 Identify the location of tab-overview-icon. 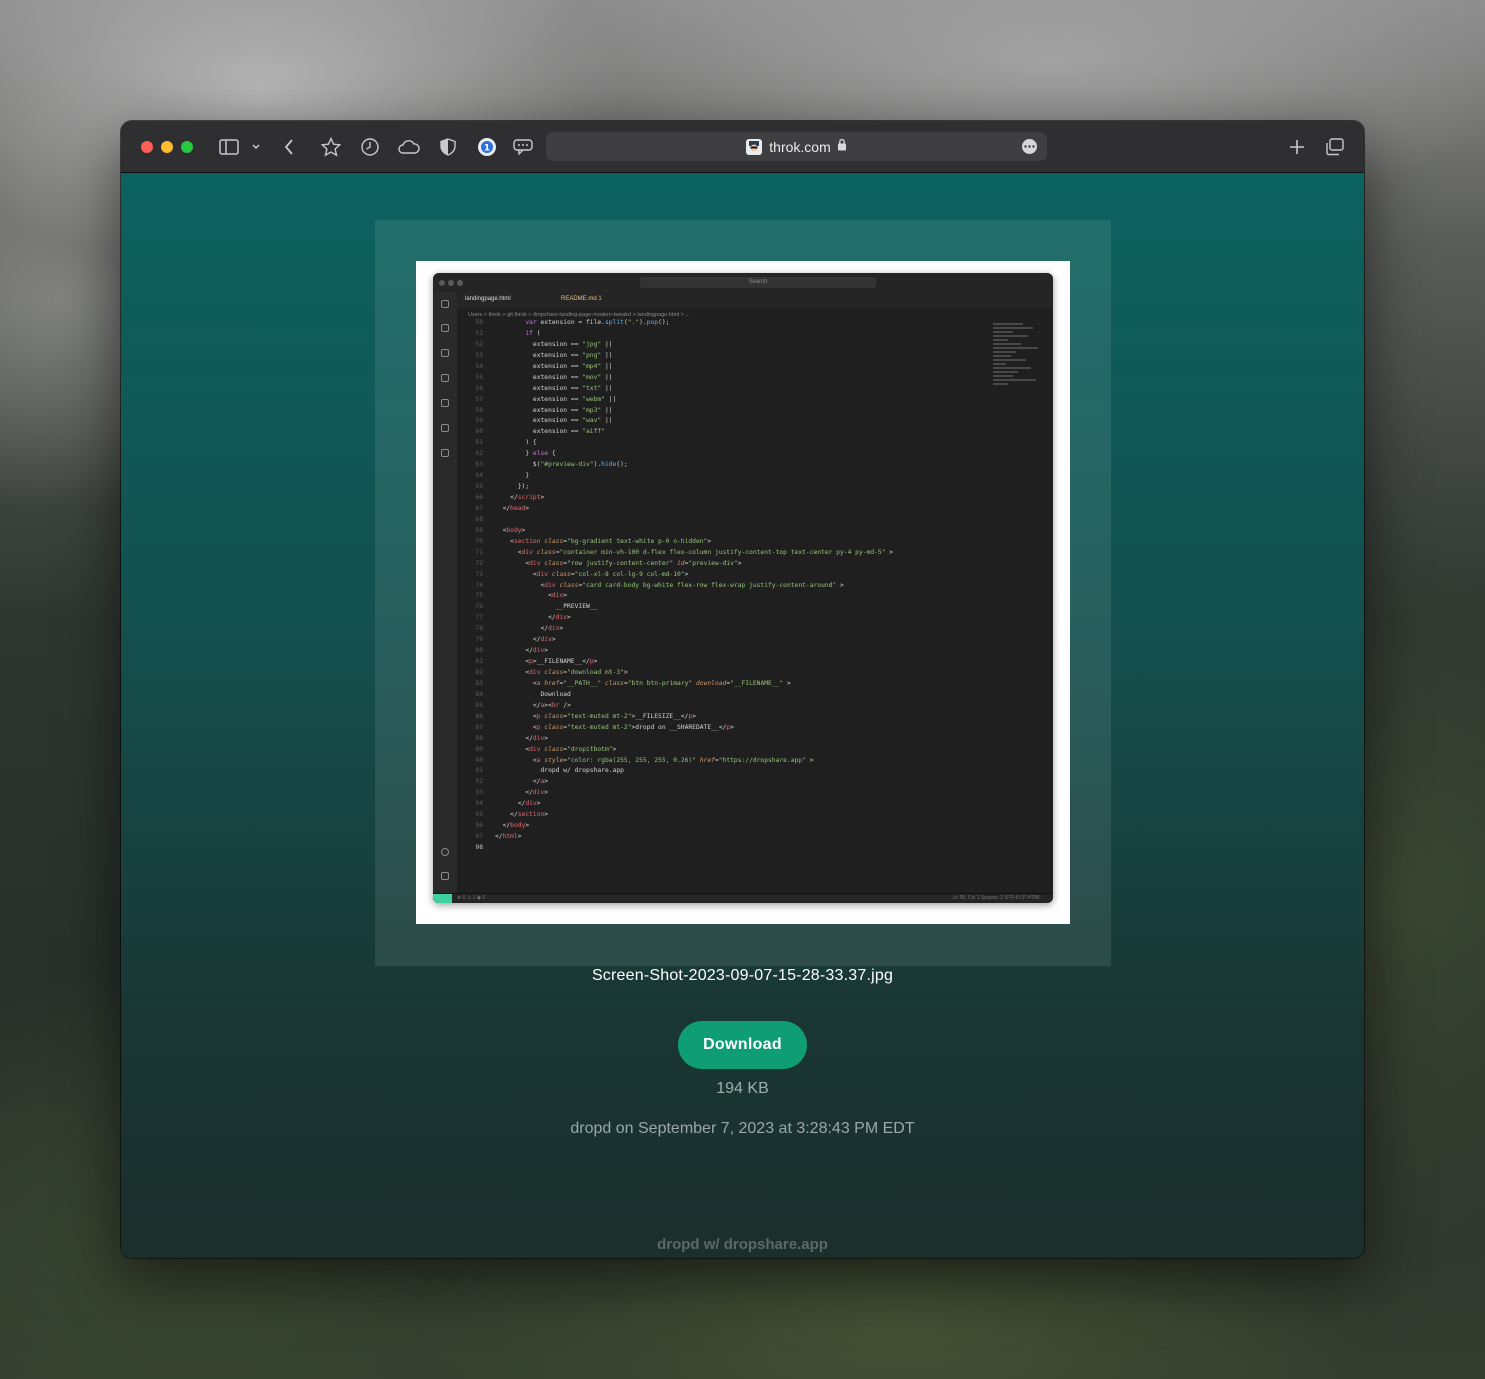
(1335, 147).